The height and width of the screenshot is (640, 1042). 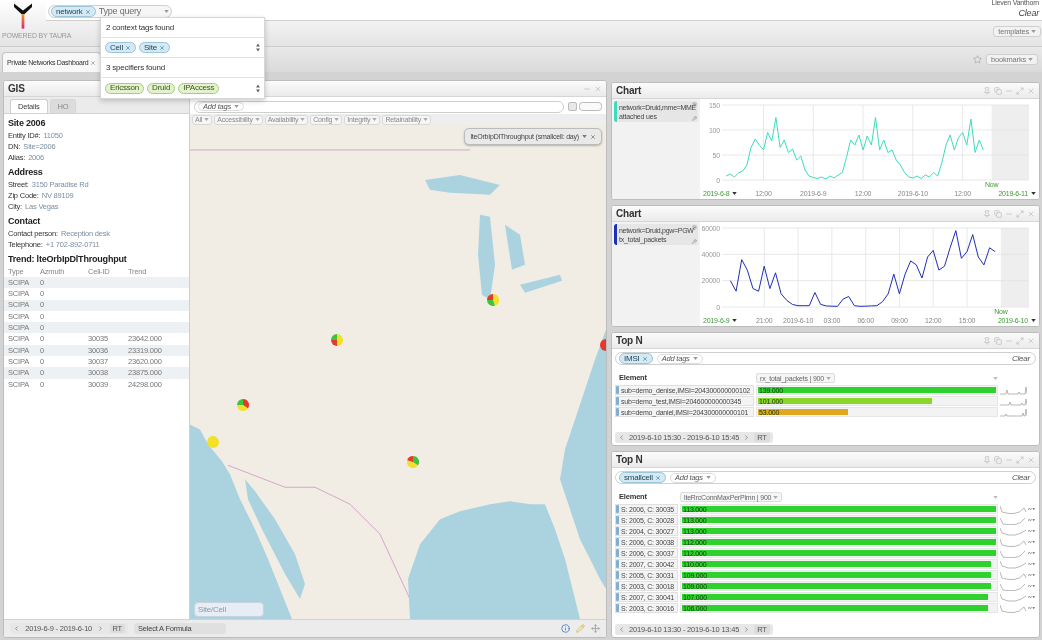 What do you see at coordinates (629, 213) in the screenshot?
I see `panel-title: Chart` at bounding box center [629, 213].